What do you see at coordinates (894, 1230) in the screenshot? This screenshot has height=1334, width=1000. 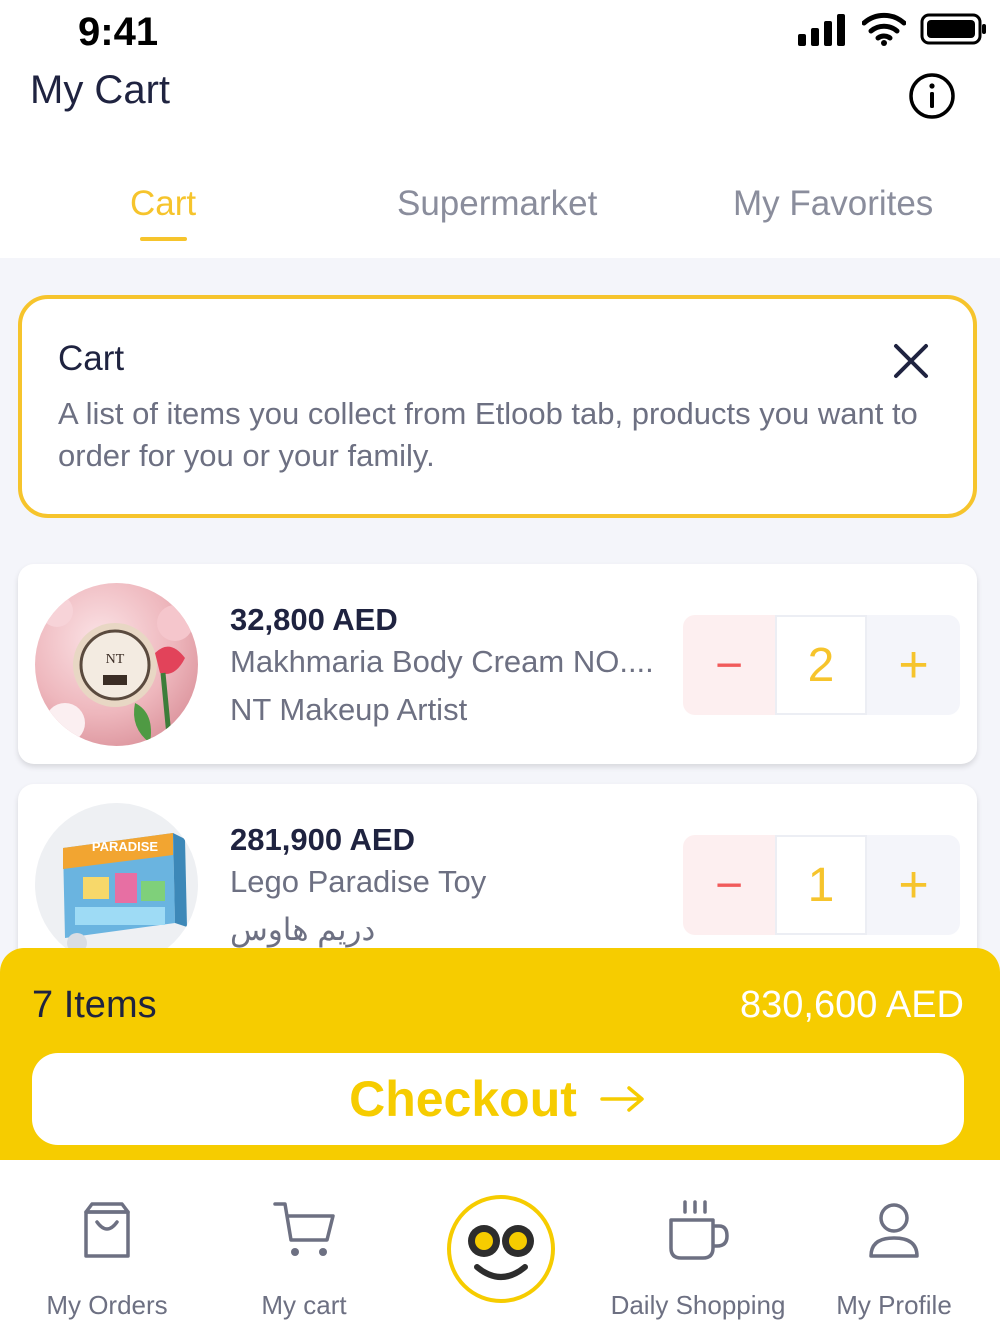 I see `user-icon` at bounding box center [894, 1230].